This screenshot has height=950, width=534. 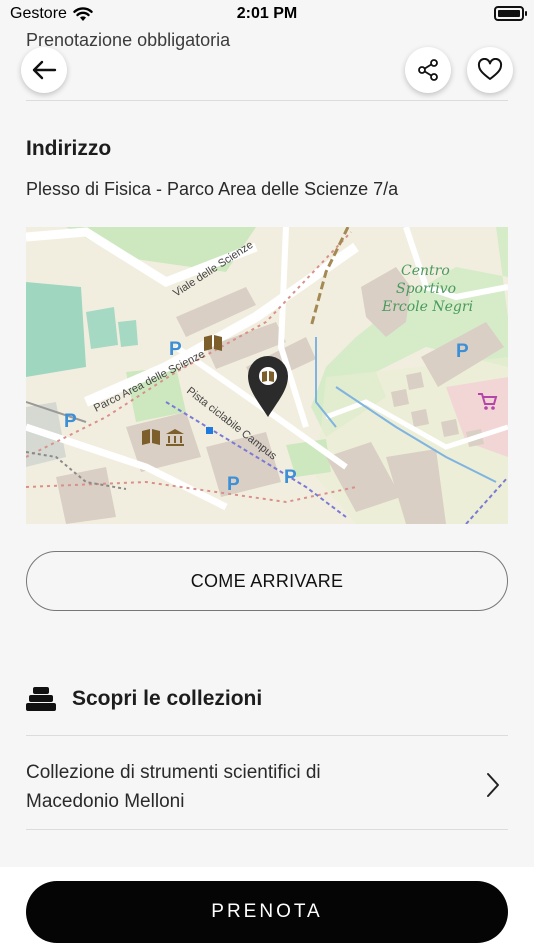 What do you see at coordinates (267, 581) in the screenshot?
I see `directions-button: COME ARRIVARE` at bounding box center [267, 581].